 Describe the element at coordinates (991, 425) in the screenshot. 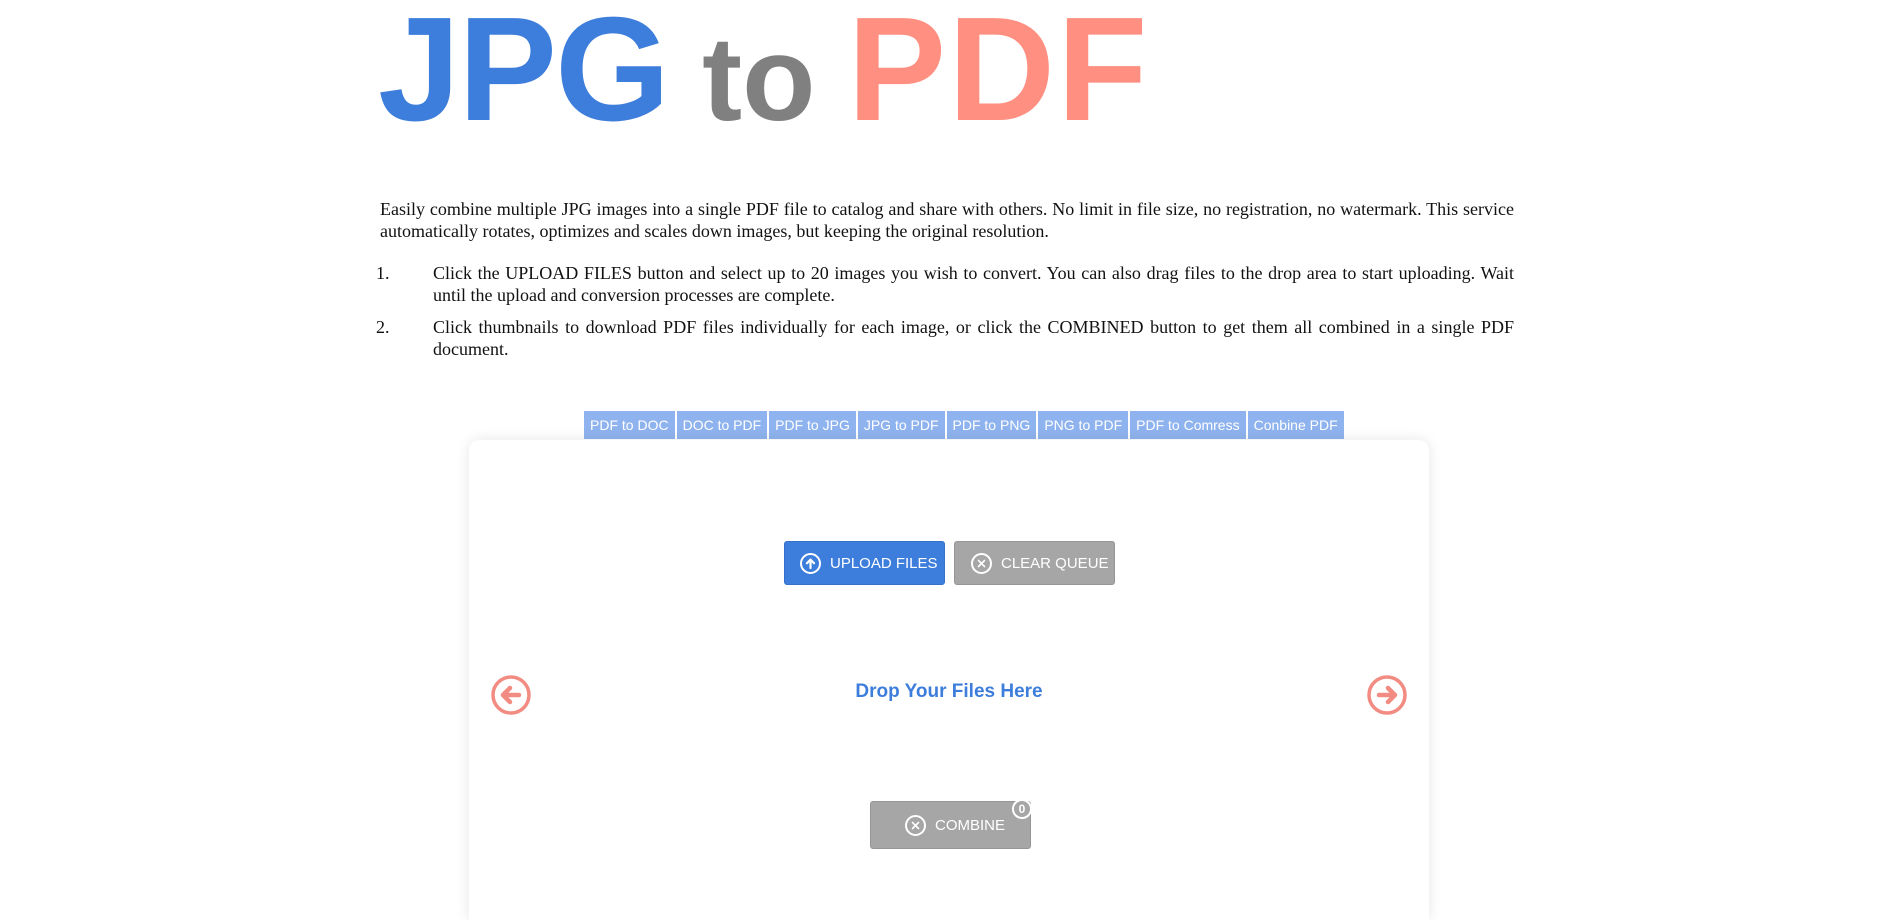

I see `tab-pdf-to-png: PDF to PNG` at that location.